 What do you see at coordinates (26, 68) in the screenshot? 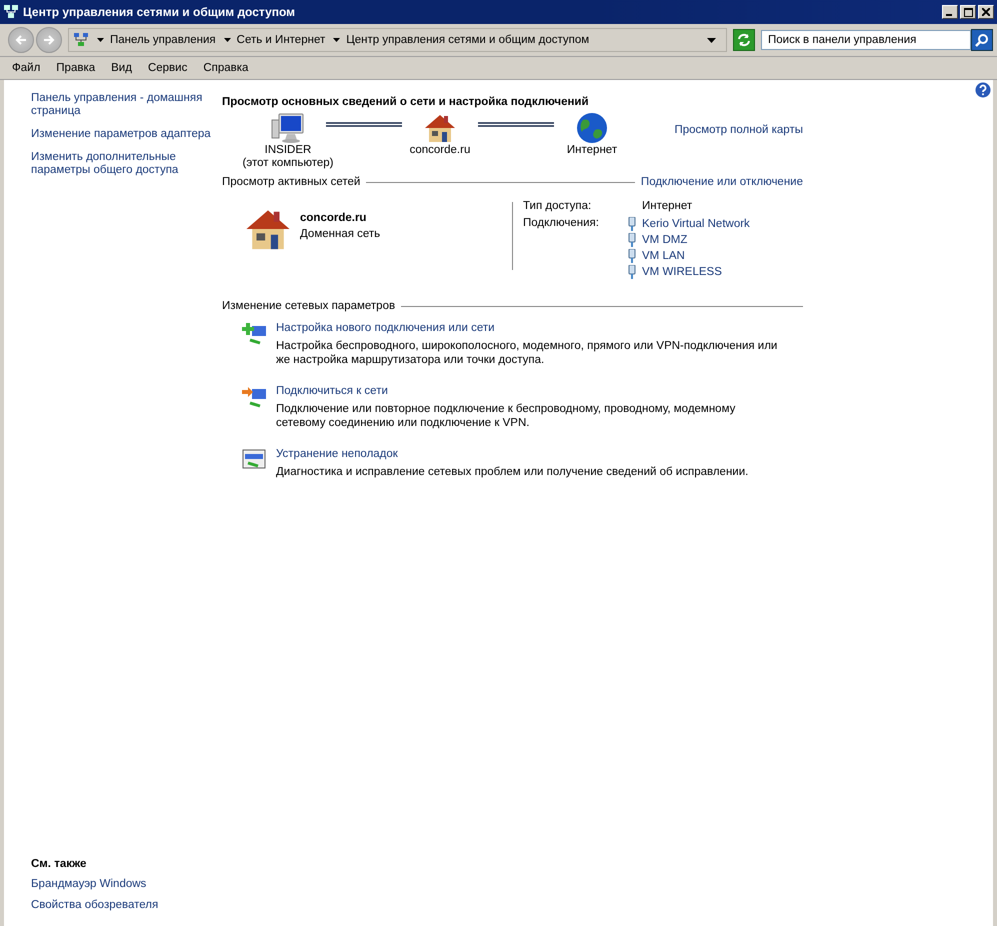
I see `menu-item: Файл` at bounding box center [26, 68].